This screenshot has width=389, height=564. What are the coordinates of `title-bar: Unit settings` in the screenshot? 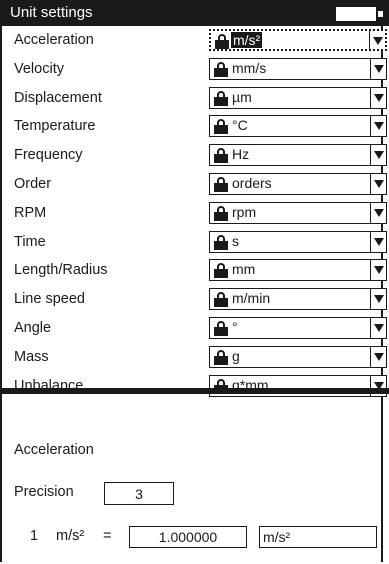 It's located at (194, 13).